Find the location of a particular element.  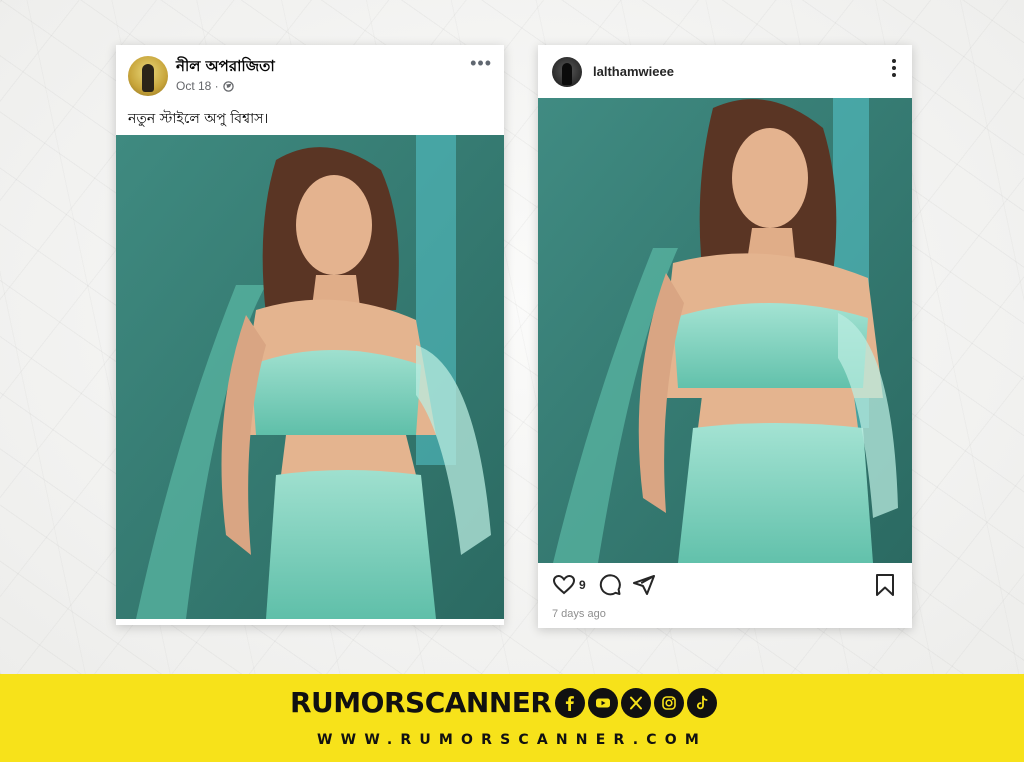

post-caption: নতুন স্টাইলে অপু বিশ্বাস। is located at coordinates (198, 119).